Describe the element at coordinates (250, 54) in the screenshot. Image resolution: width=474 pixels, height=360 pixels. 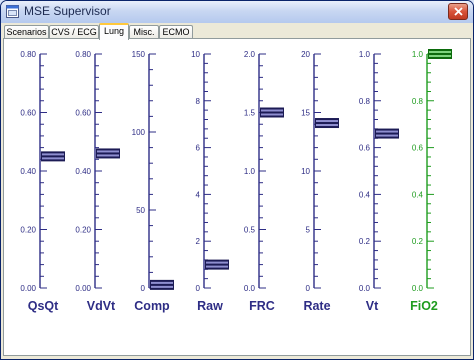
I see `tick-label: 2.0` at that location.